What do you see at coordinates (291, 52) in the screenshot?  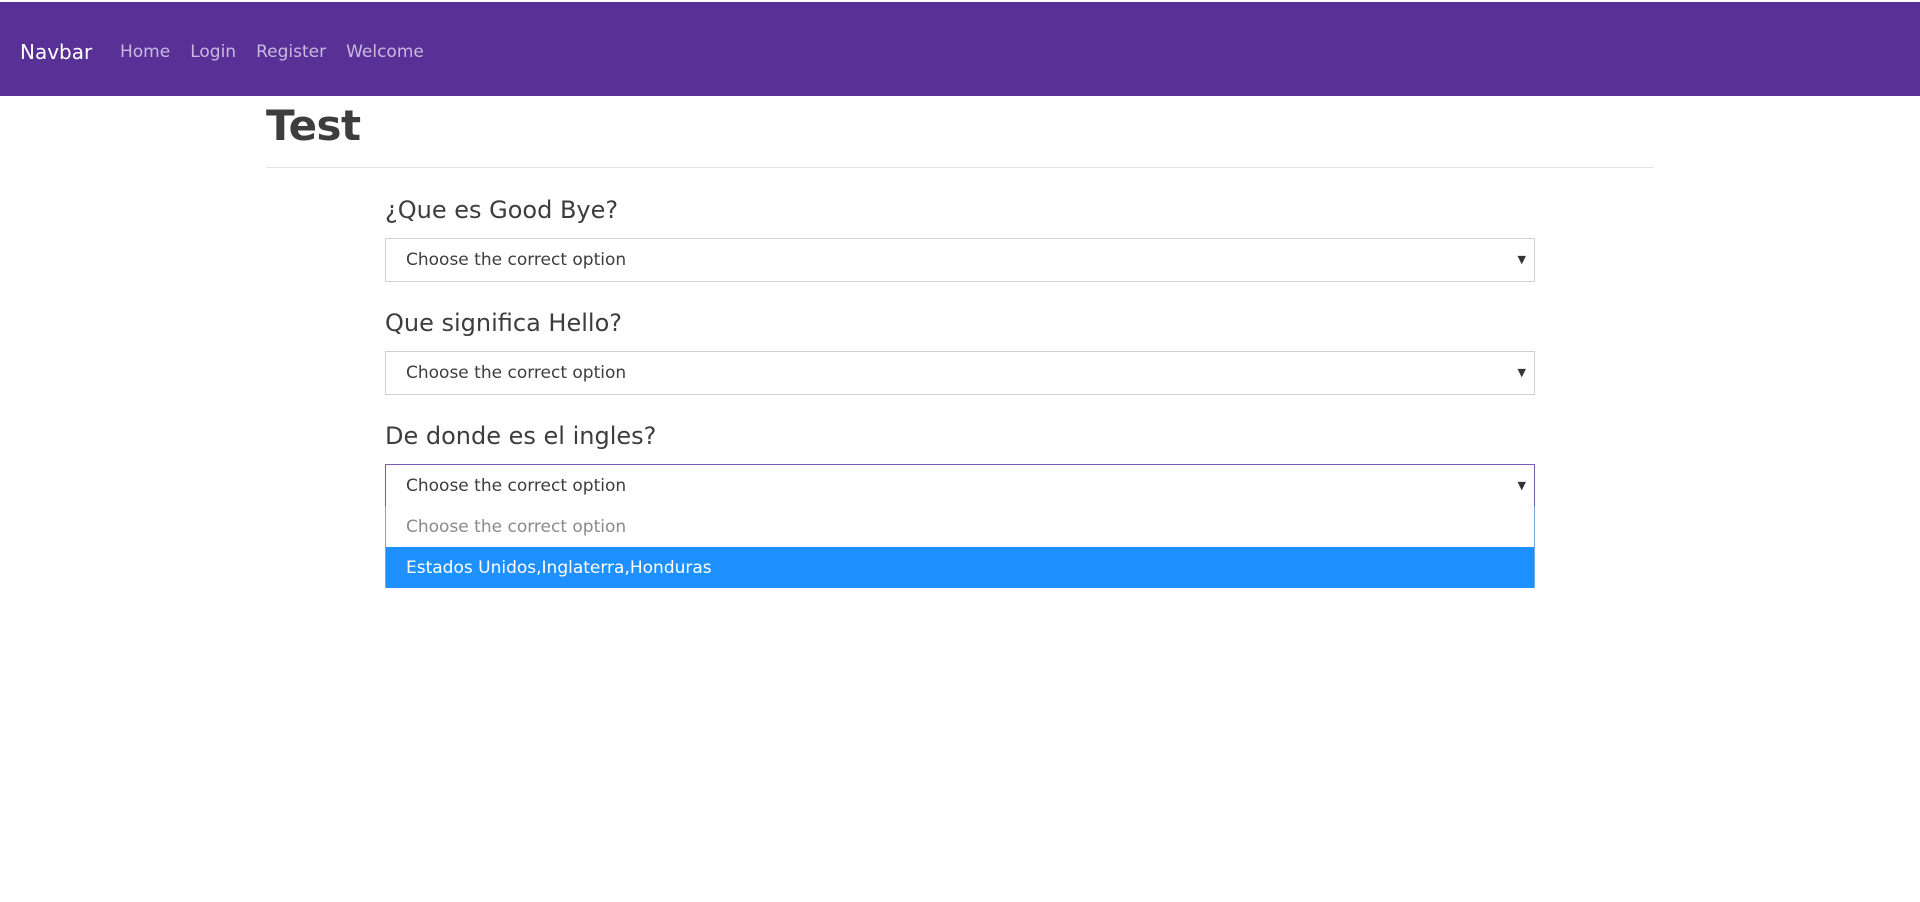 I see `nav-link-register: Register` at bounding box center [291, 52].